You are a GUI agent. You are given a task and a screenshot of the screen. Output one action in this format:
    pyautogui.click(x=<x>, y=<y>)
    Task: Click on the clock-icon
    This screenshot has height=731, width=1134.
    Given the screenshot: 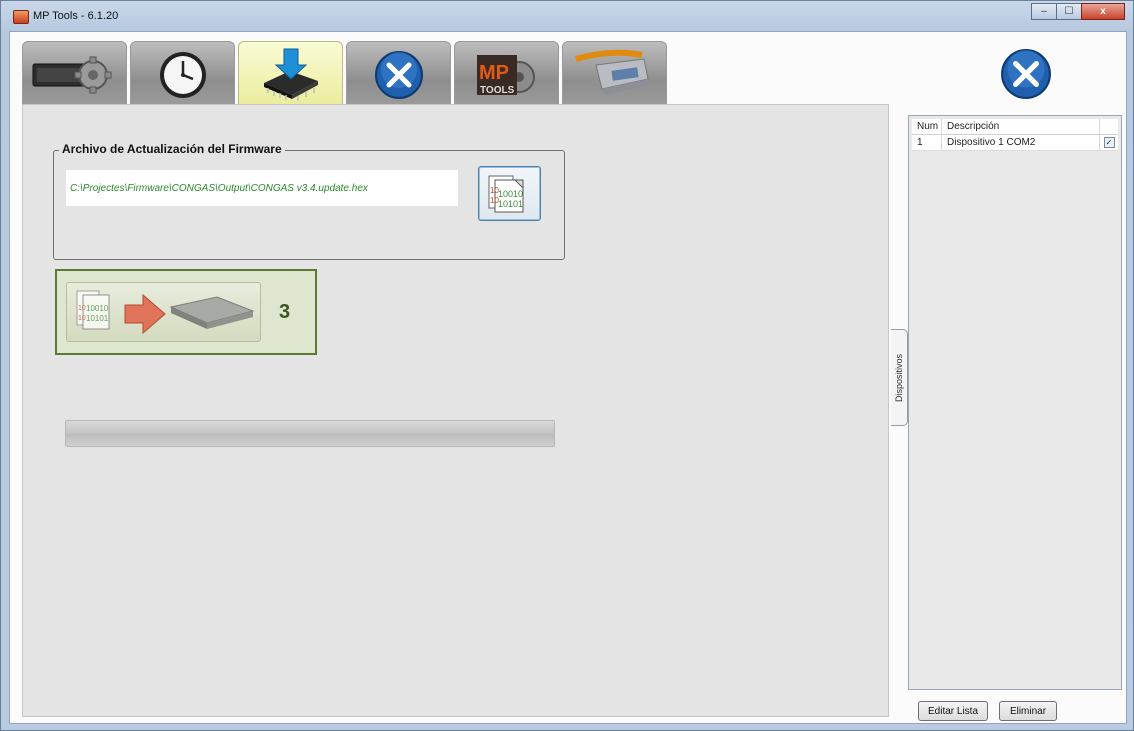 What is the action you would take?
    pyautogui.click(x=182, y=74)
    